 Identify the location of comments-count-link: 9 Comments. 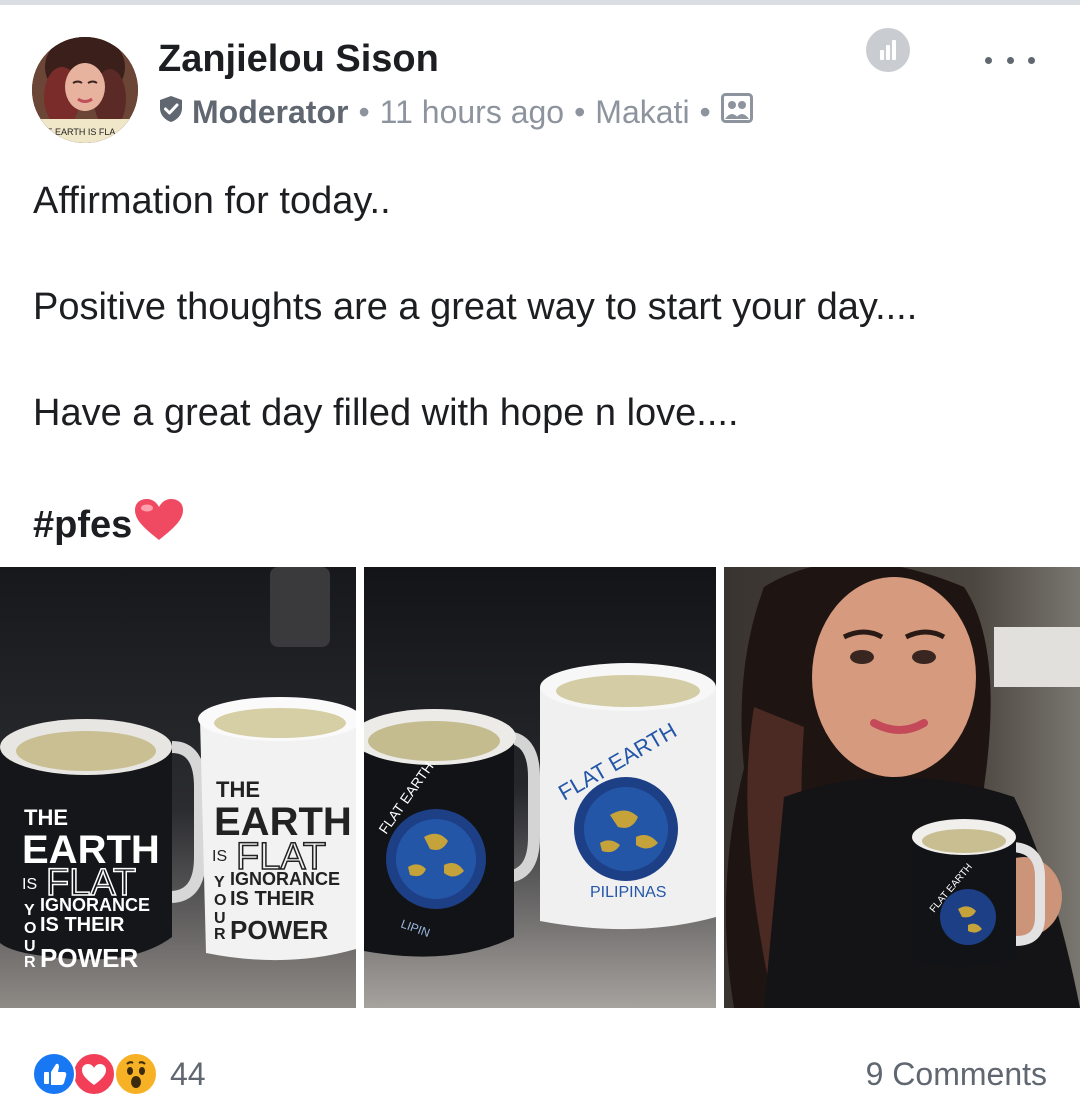
(956, 1074).